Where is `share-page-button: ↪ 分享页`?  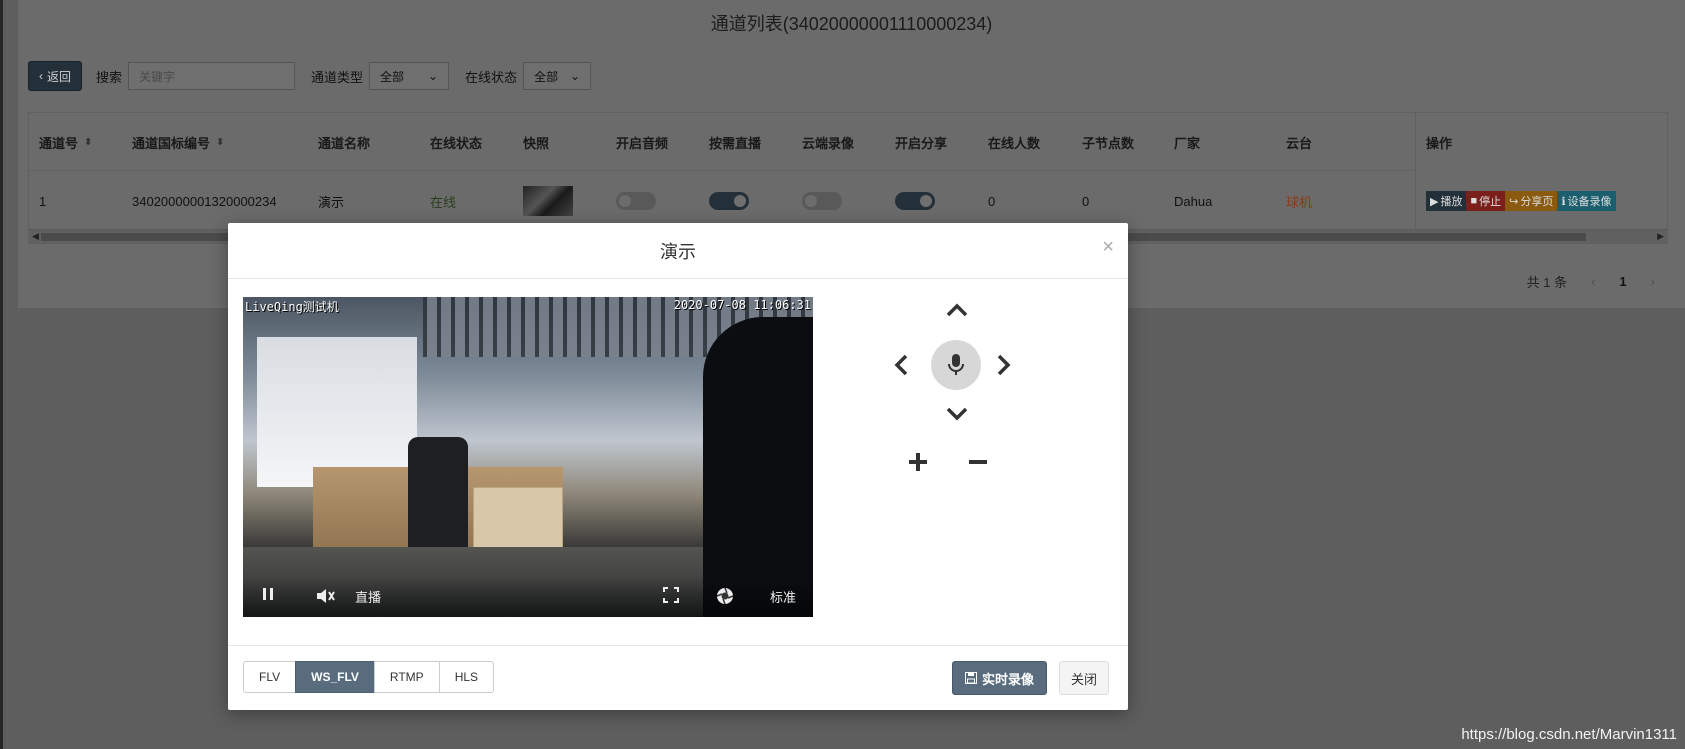
share-page-button: ↪ 分享页 is located at coordinates (1531, 201).